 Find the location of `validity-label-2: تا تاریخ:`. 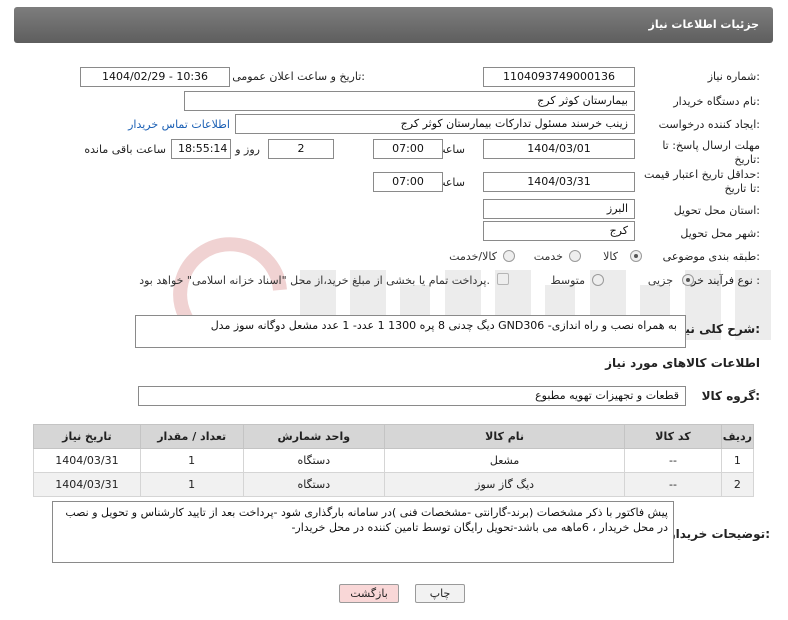

validity-label-2: تا تاریخ: is located at coordinates (742, 188).